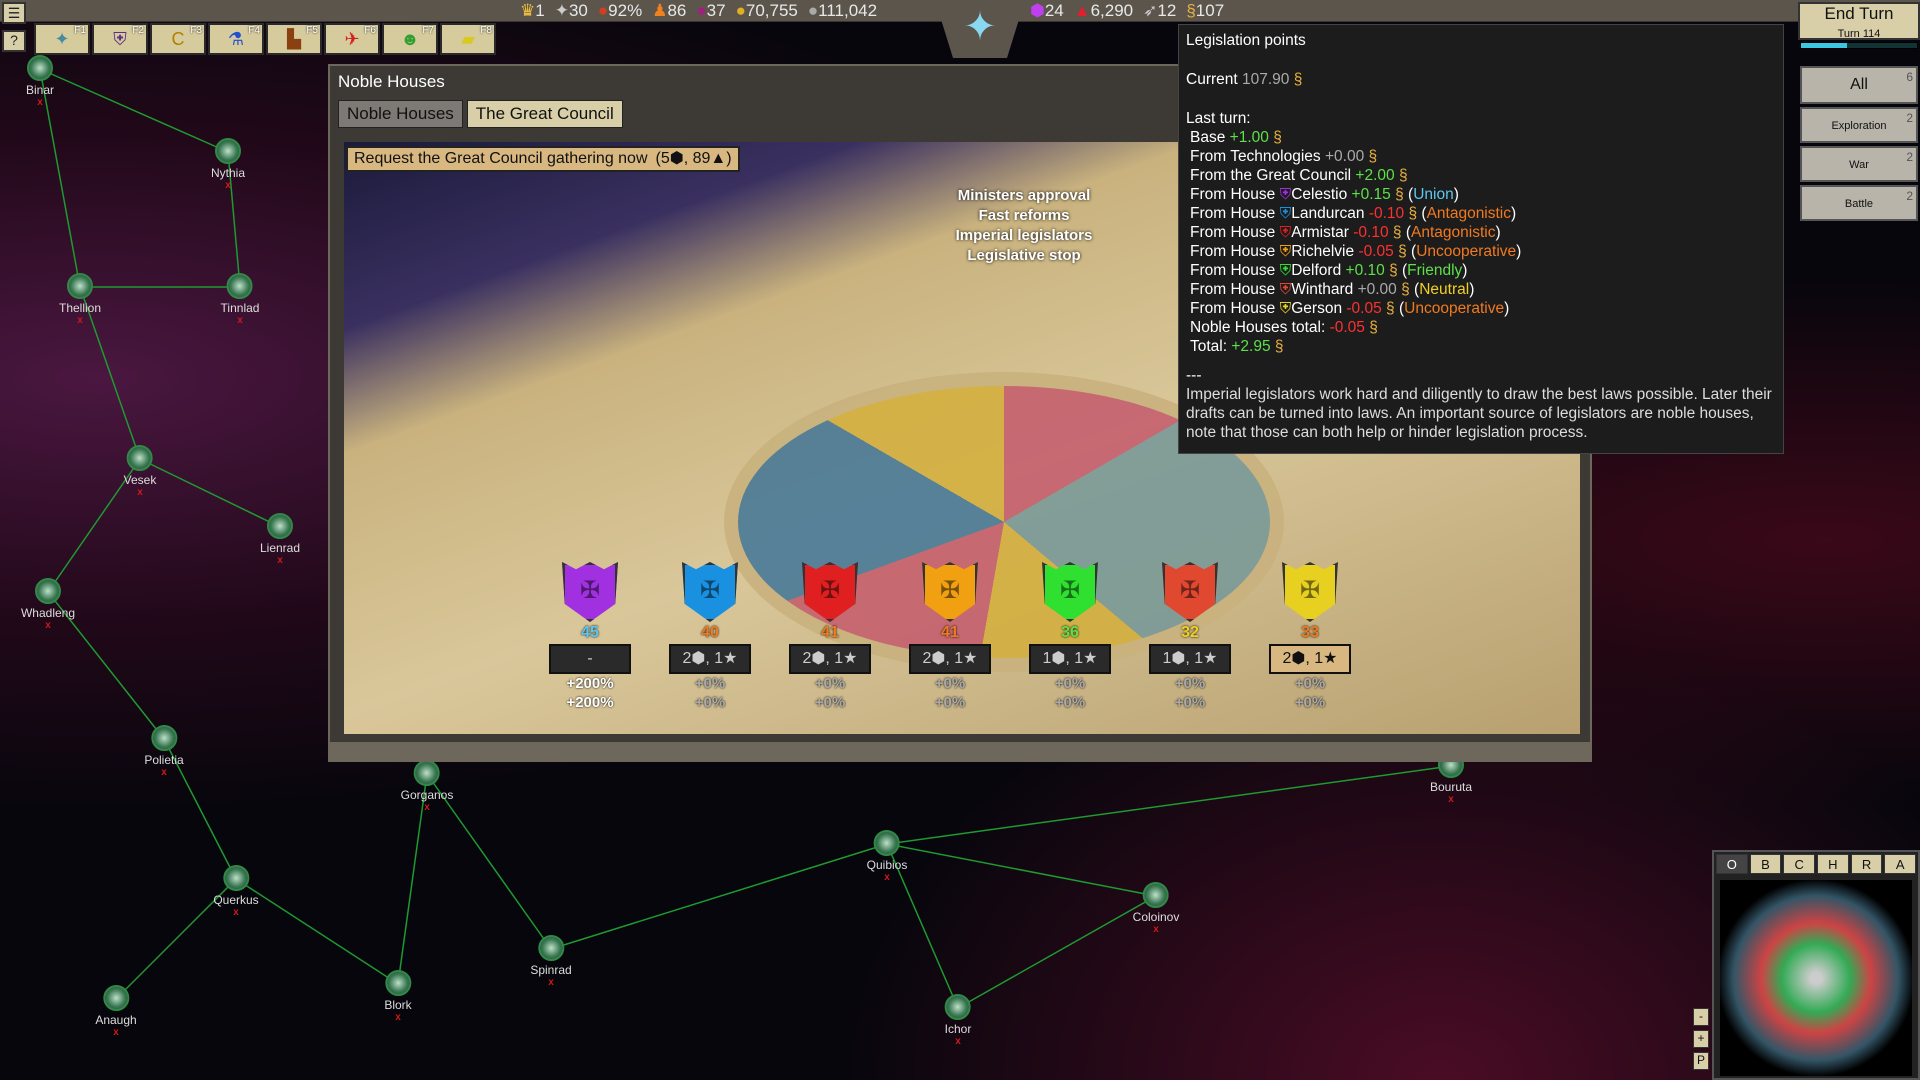 Image resolution: width=1920 pixels, height=1080 pixels. Describe the element at coordinates (62, 39) in the screenshot. I see `fkey-f1-button: ✦ F1` at that location.